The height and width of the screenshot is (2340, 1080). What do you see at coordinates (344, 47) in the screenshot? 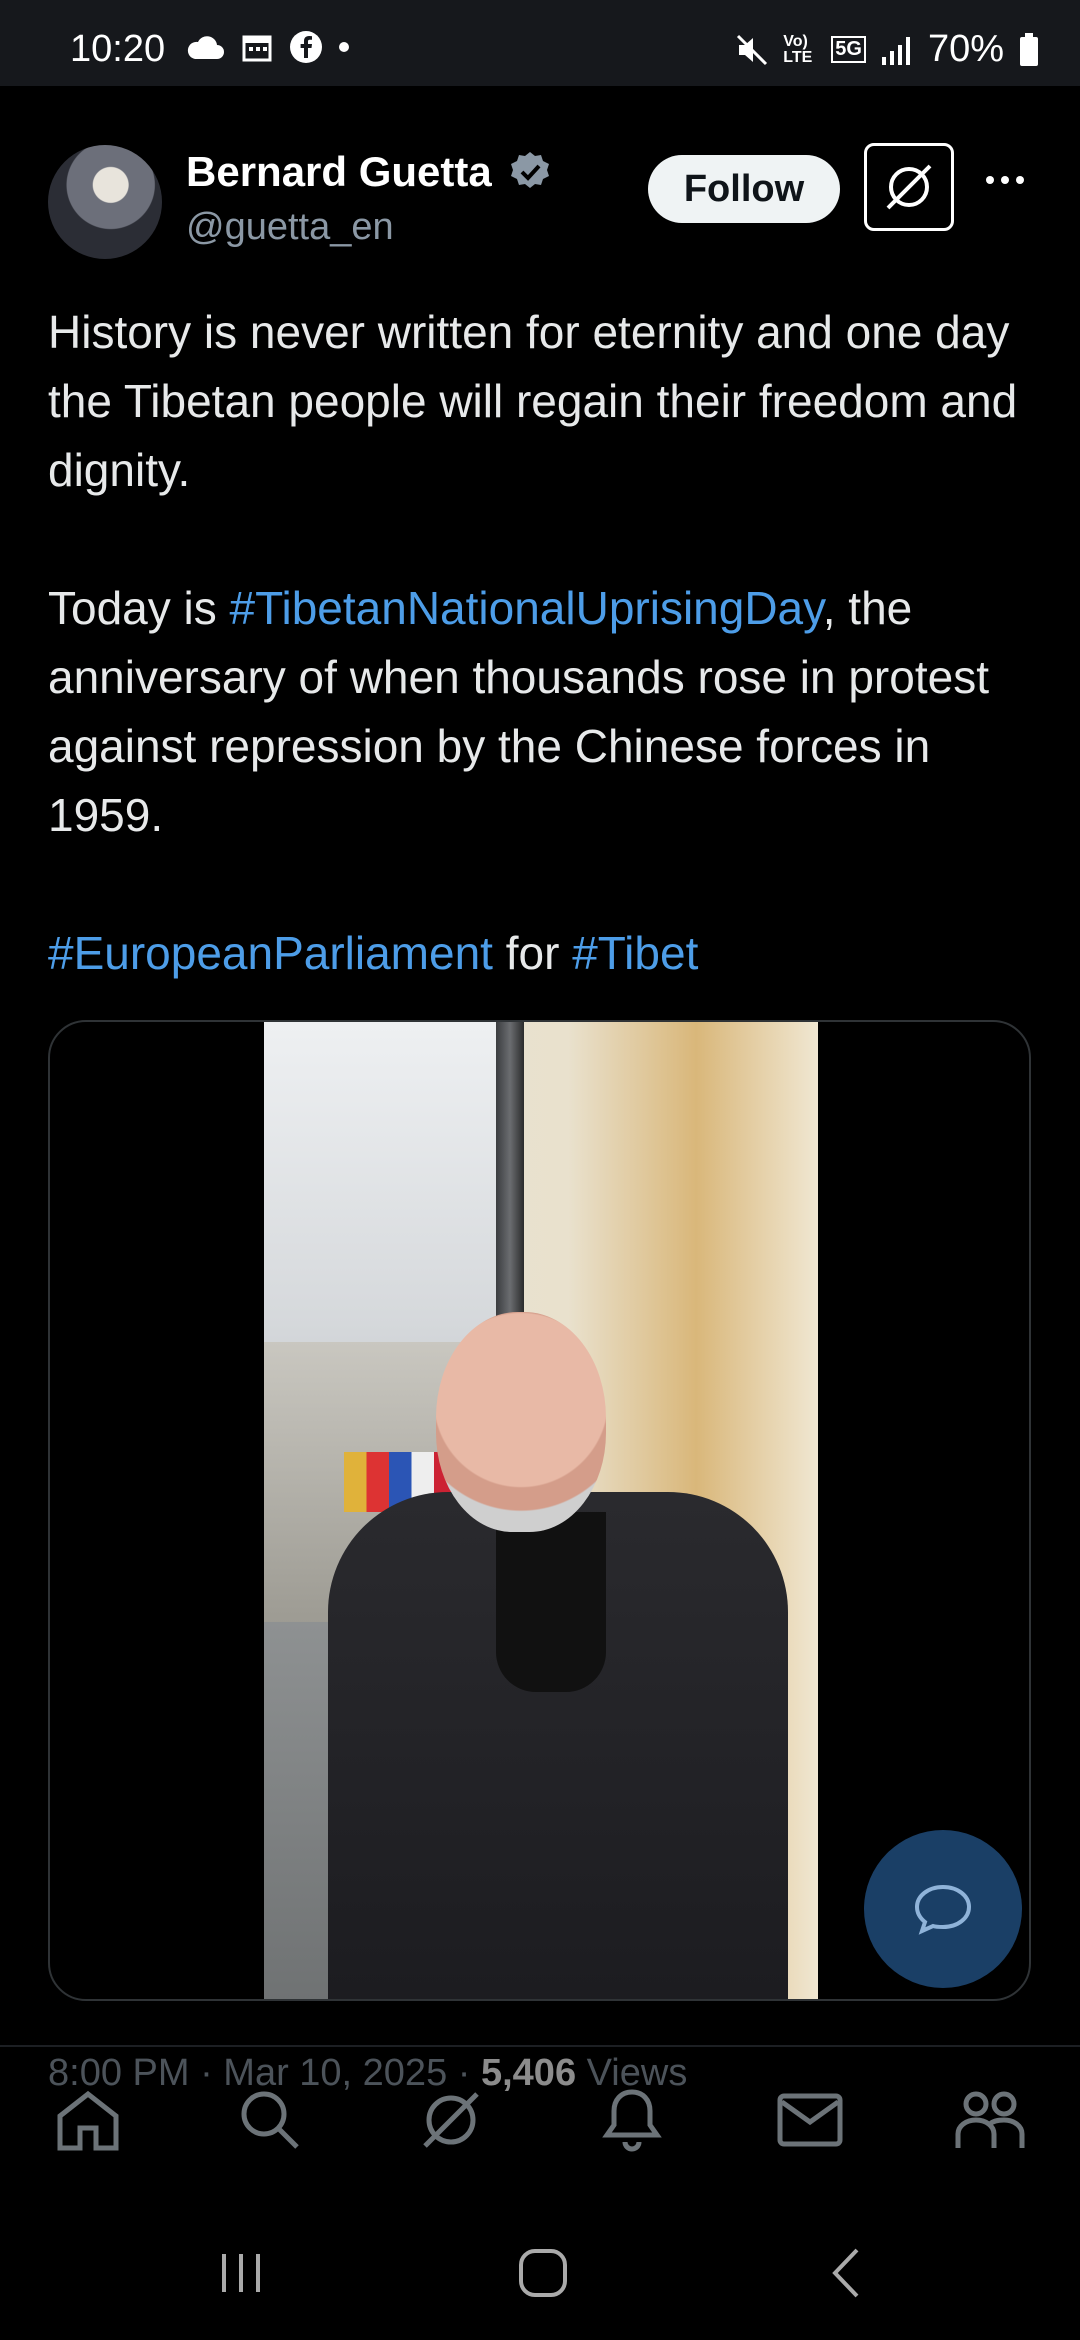
I see `notification-dot` at bounding box center [344, 47].